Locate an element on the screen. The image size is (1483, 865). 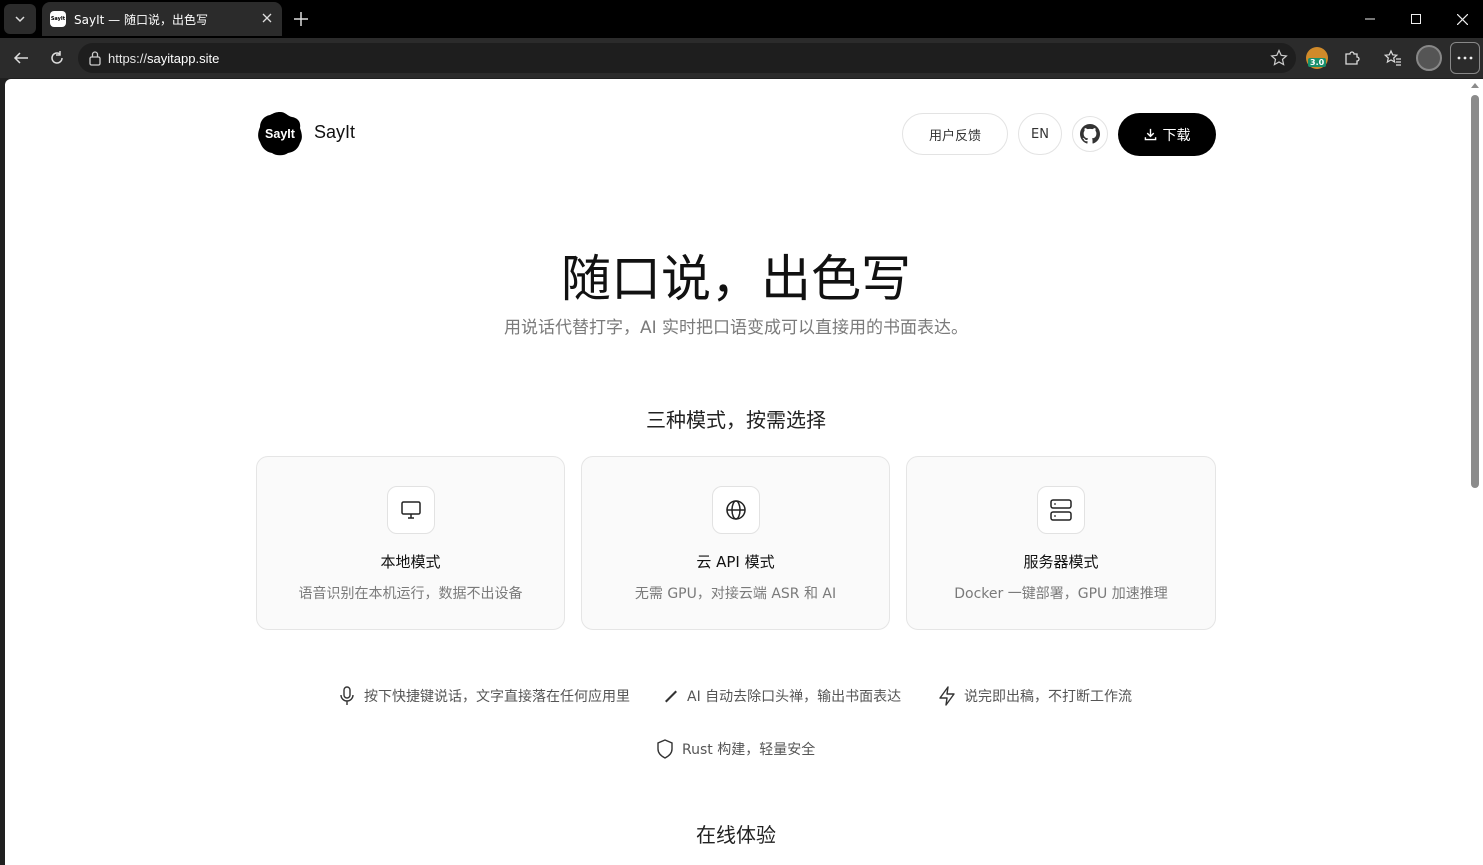
feature-text: 按下快捷键说话，文字直接落在任何应用里 is located at coordinates (497, 697).